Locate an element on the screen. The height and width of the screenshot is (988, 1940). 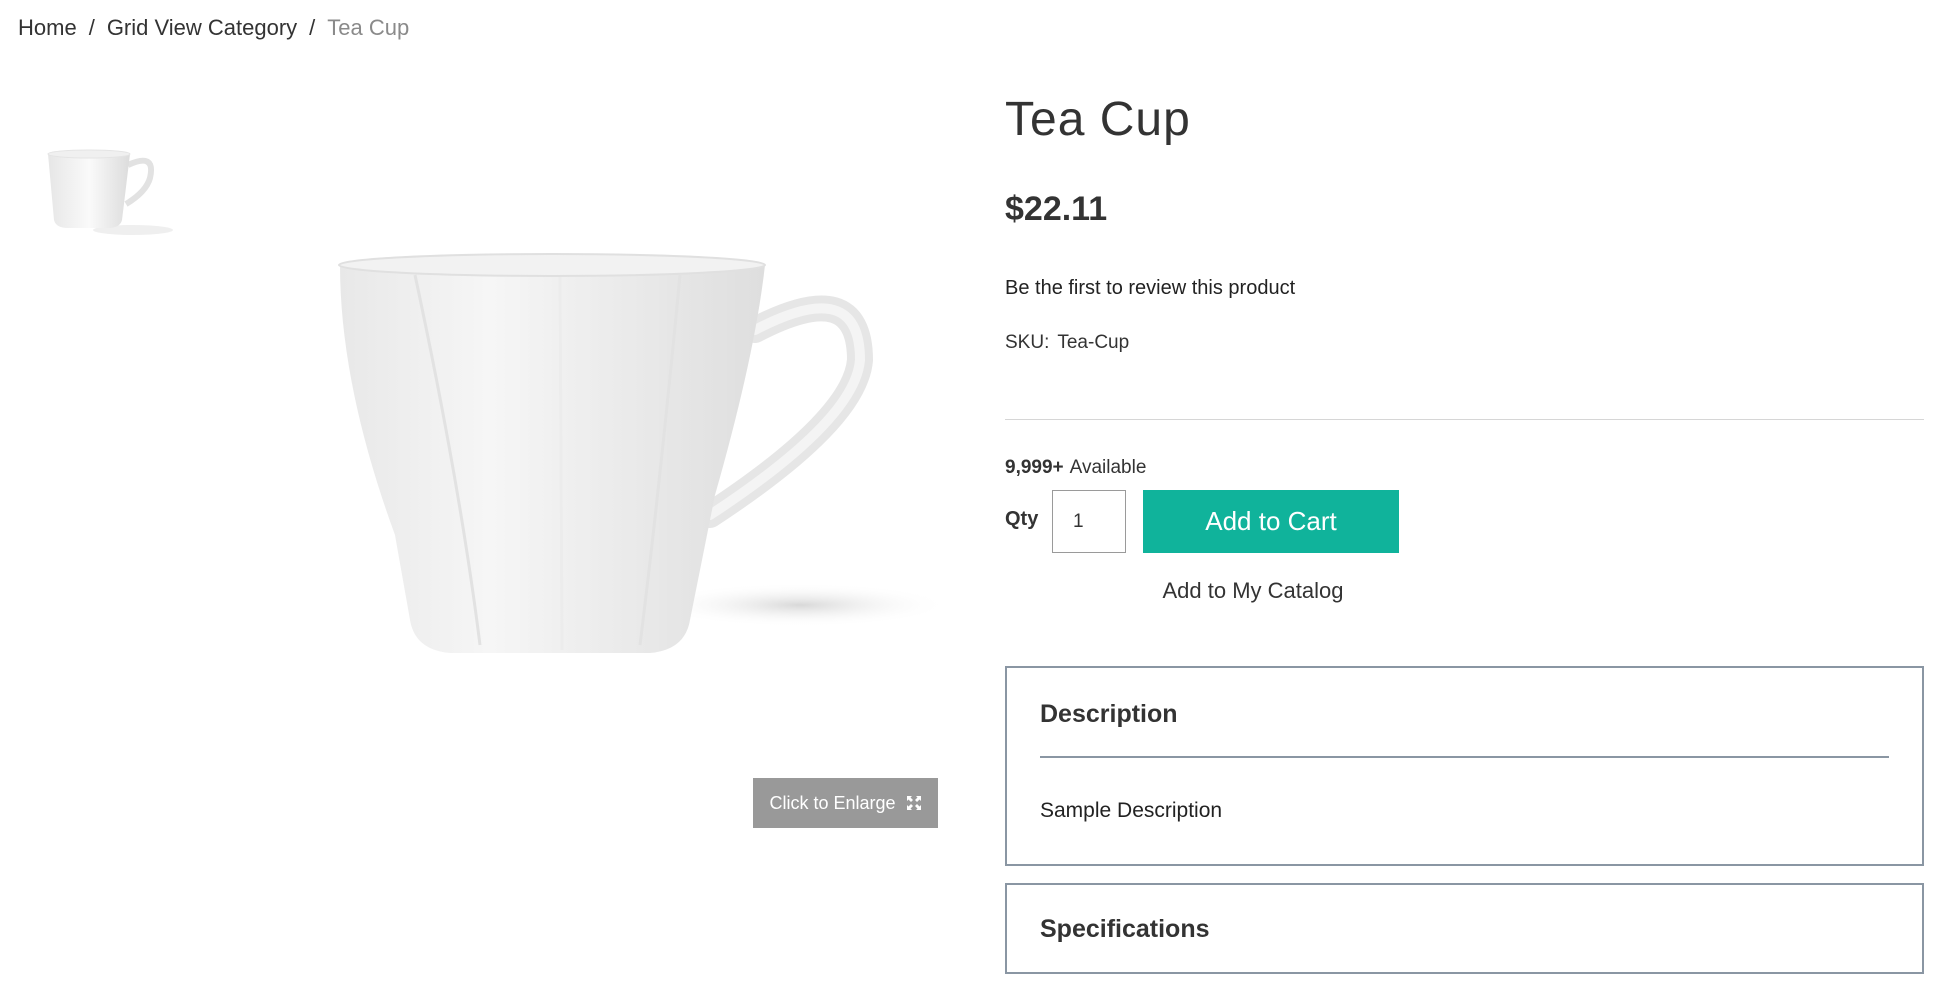
specifications-tab: Specifications is located at coordinates (1125, 929).